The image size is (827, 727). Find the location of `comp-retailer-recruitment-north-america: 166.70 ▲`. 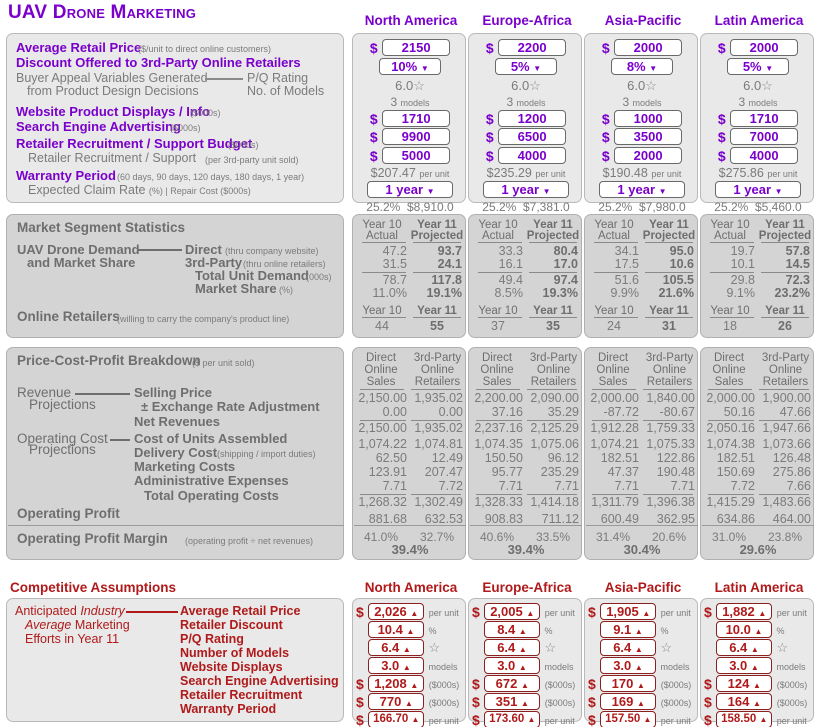

comp-retailer-recruitment-north-america: 166.70 ▲ is located at coordinates (396, 719).